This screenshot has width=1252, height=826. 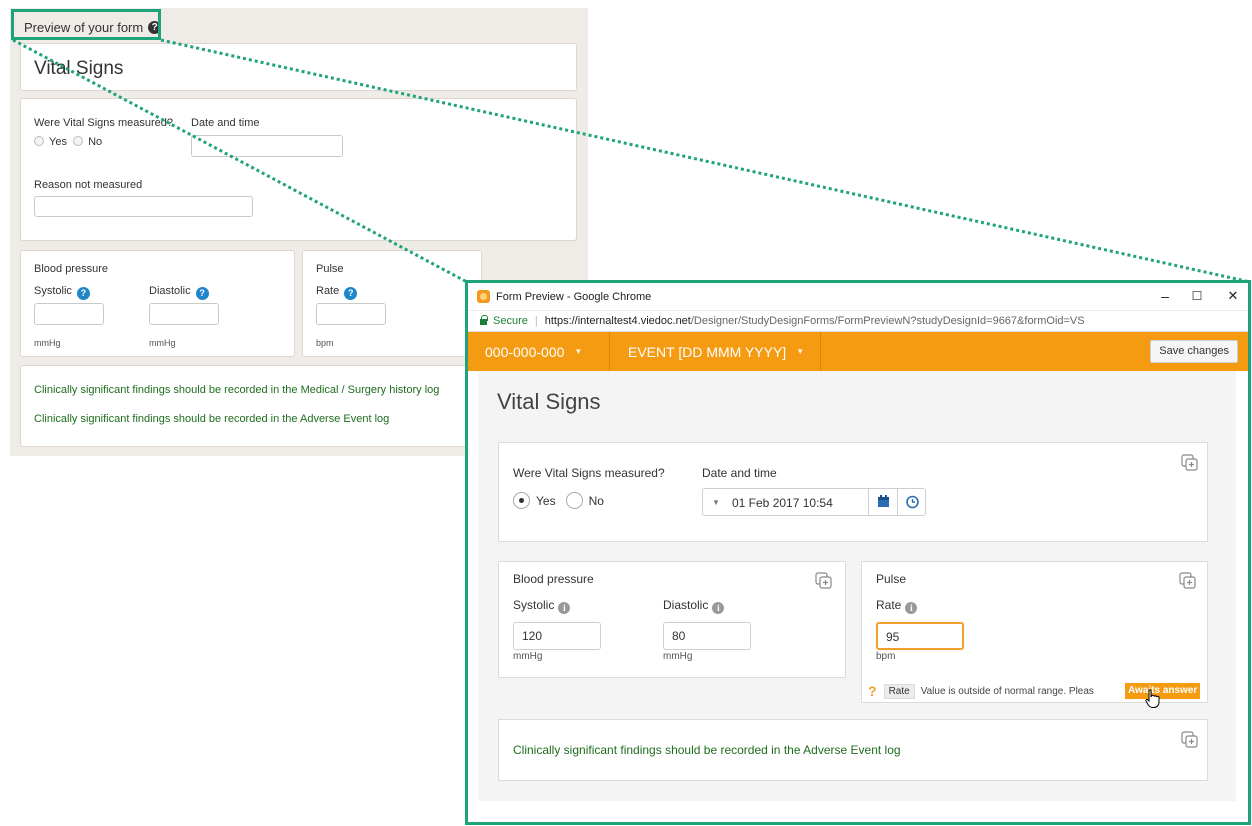 I want to click on close-icon: ✕, so click(x=1233, y=296).